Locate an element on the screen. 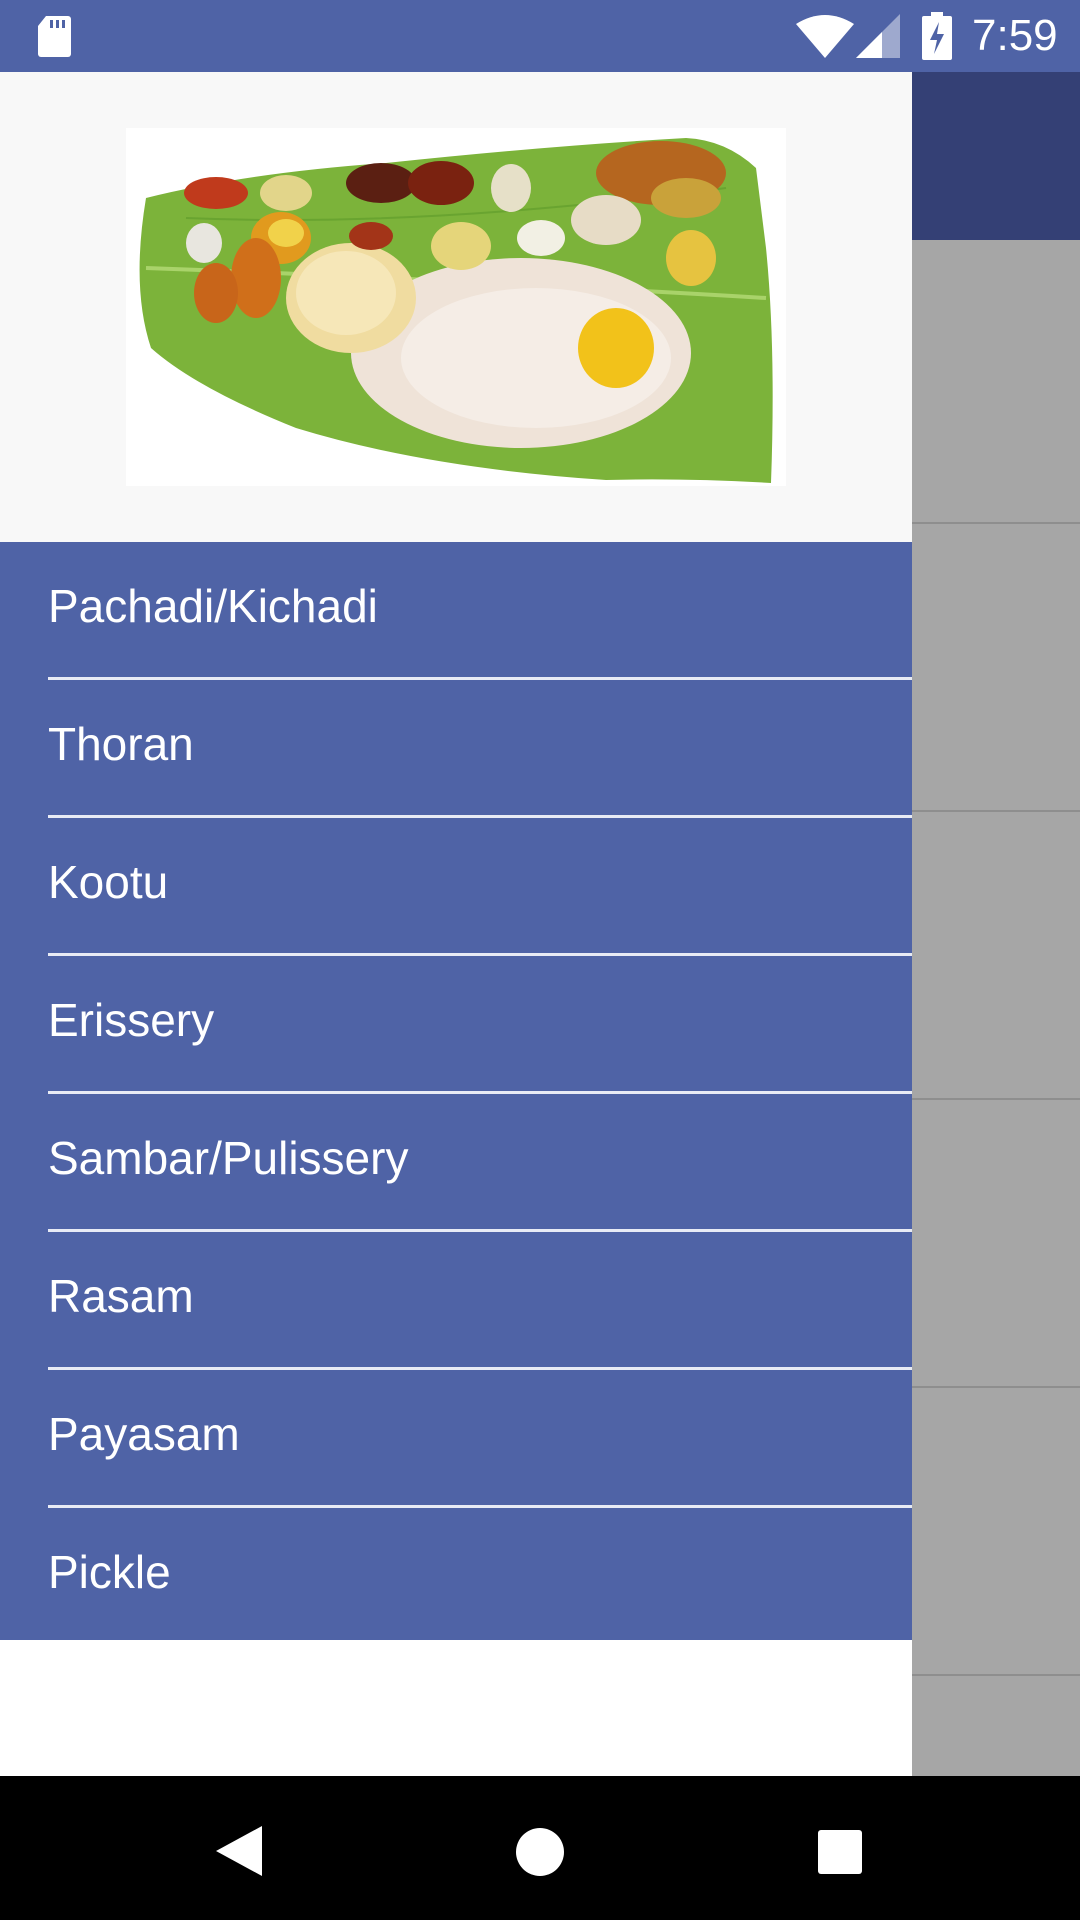 The image size is (1080, 1920). recents-icon is located at coordinates (840, 1852).